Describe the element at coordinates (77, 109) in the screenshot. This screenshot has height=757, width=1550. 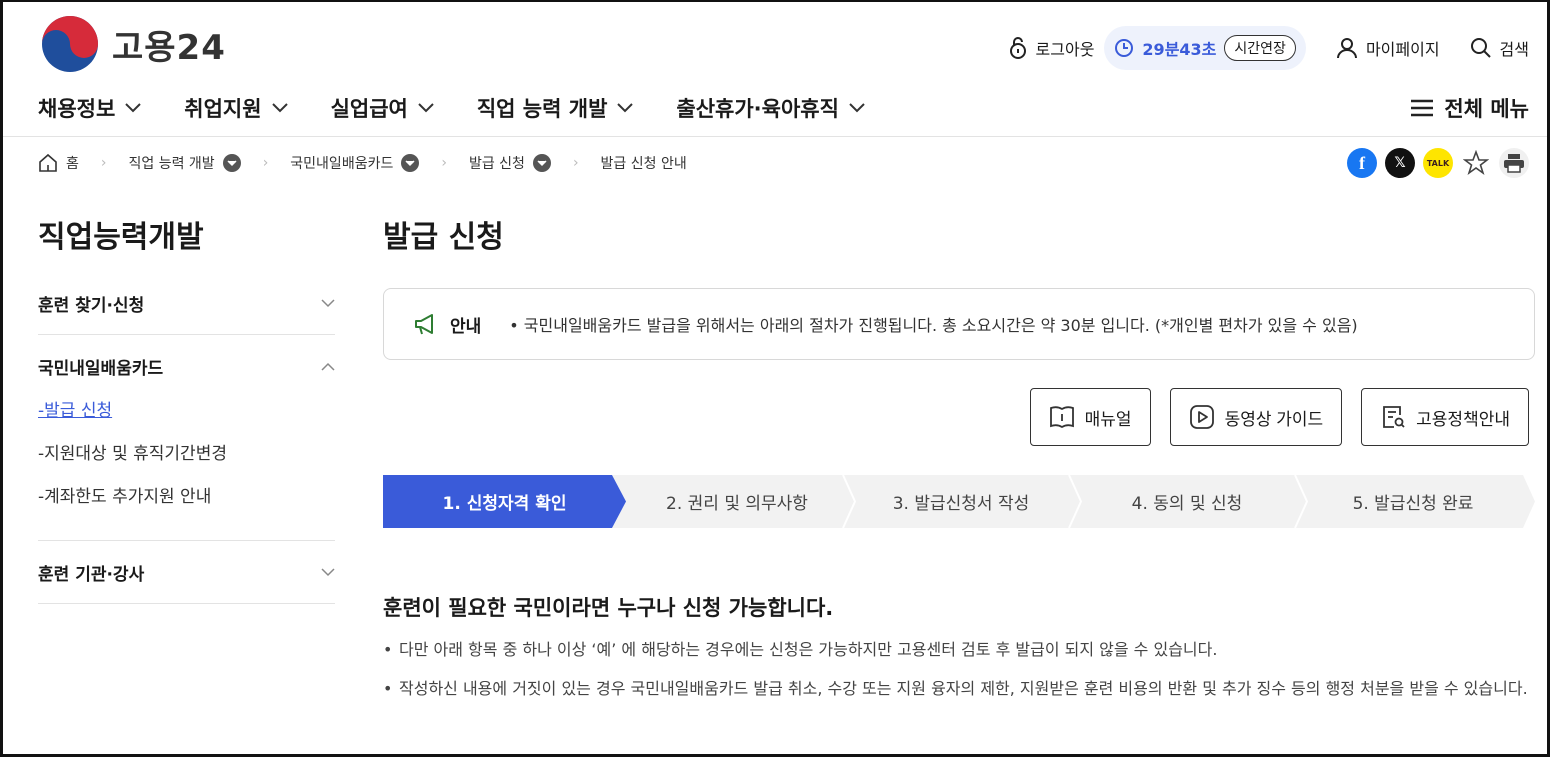
I see `gnb-label: 채용정보` at that location.